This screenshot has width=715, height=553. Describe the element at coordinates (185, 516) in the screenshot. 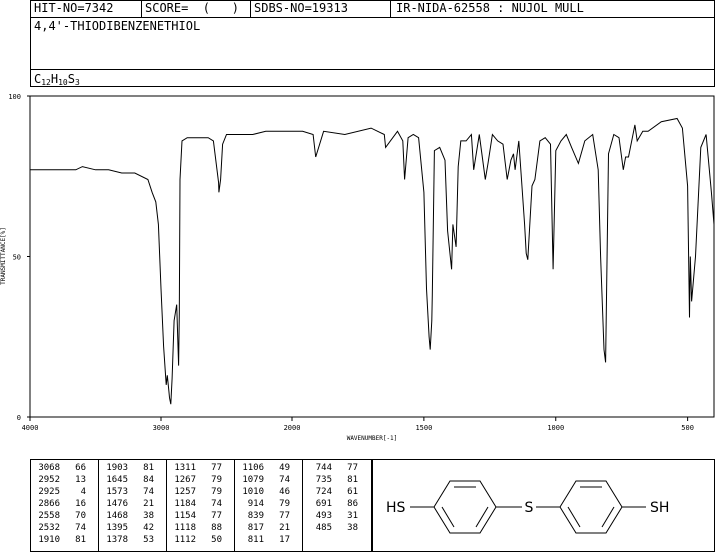

I see `peak-wavenumber: 1154` at that location.